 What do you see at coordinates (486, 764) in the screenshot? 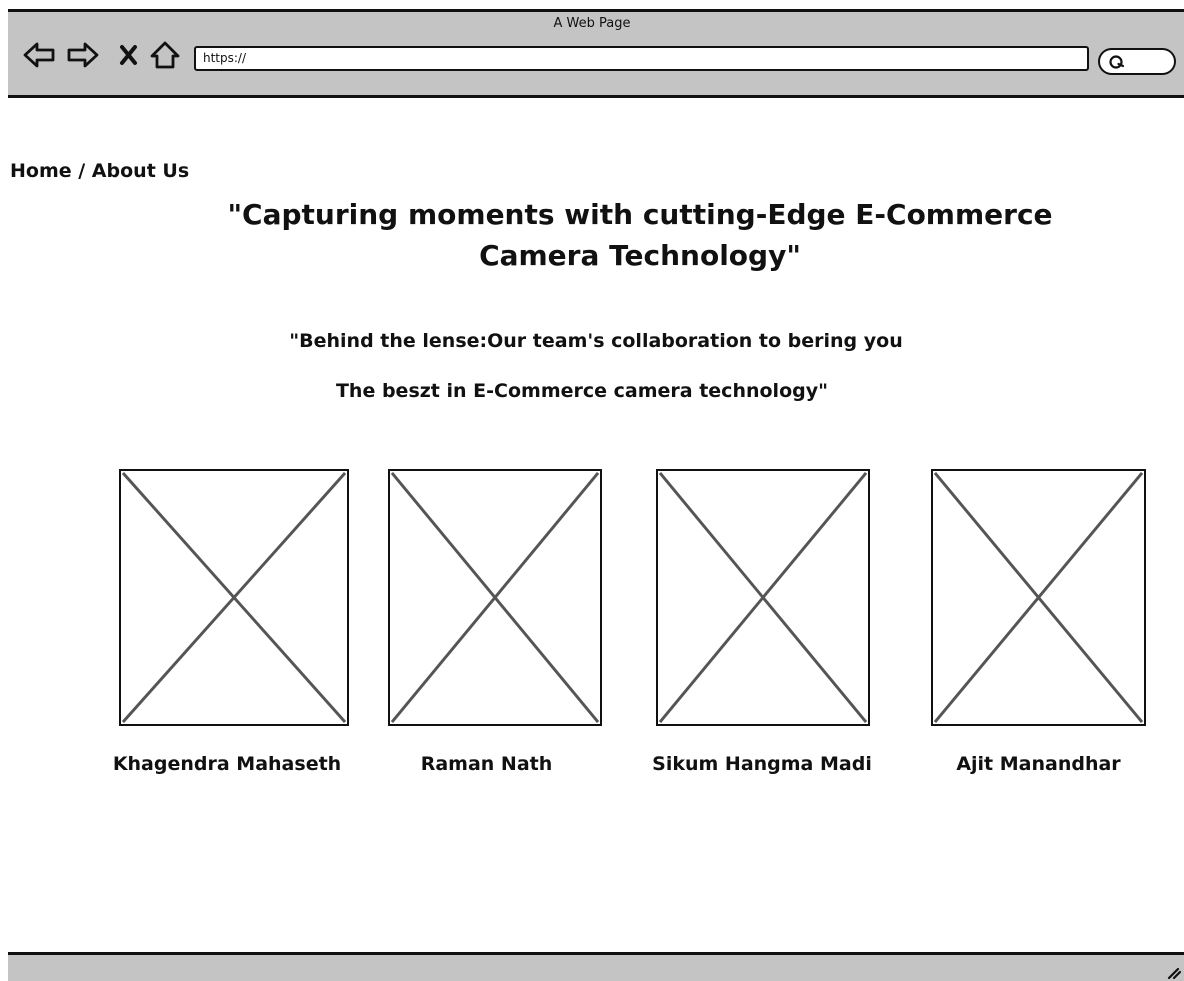
I see `team-member-name: Raman Nath` at bounding box center [486, 764].